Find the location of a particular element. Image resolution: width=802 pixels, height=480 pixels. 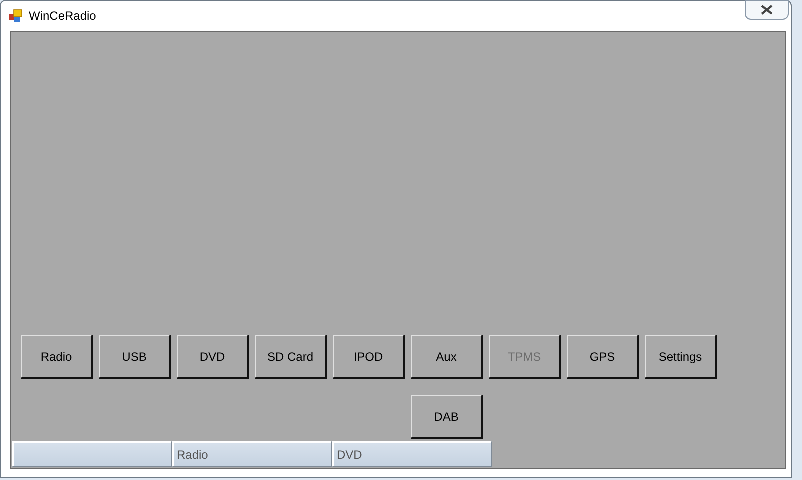

status-text: DVD is located at coordinates (349, 455).